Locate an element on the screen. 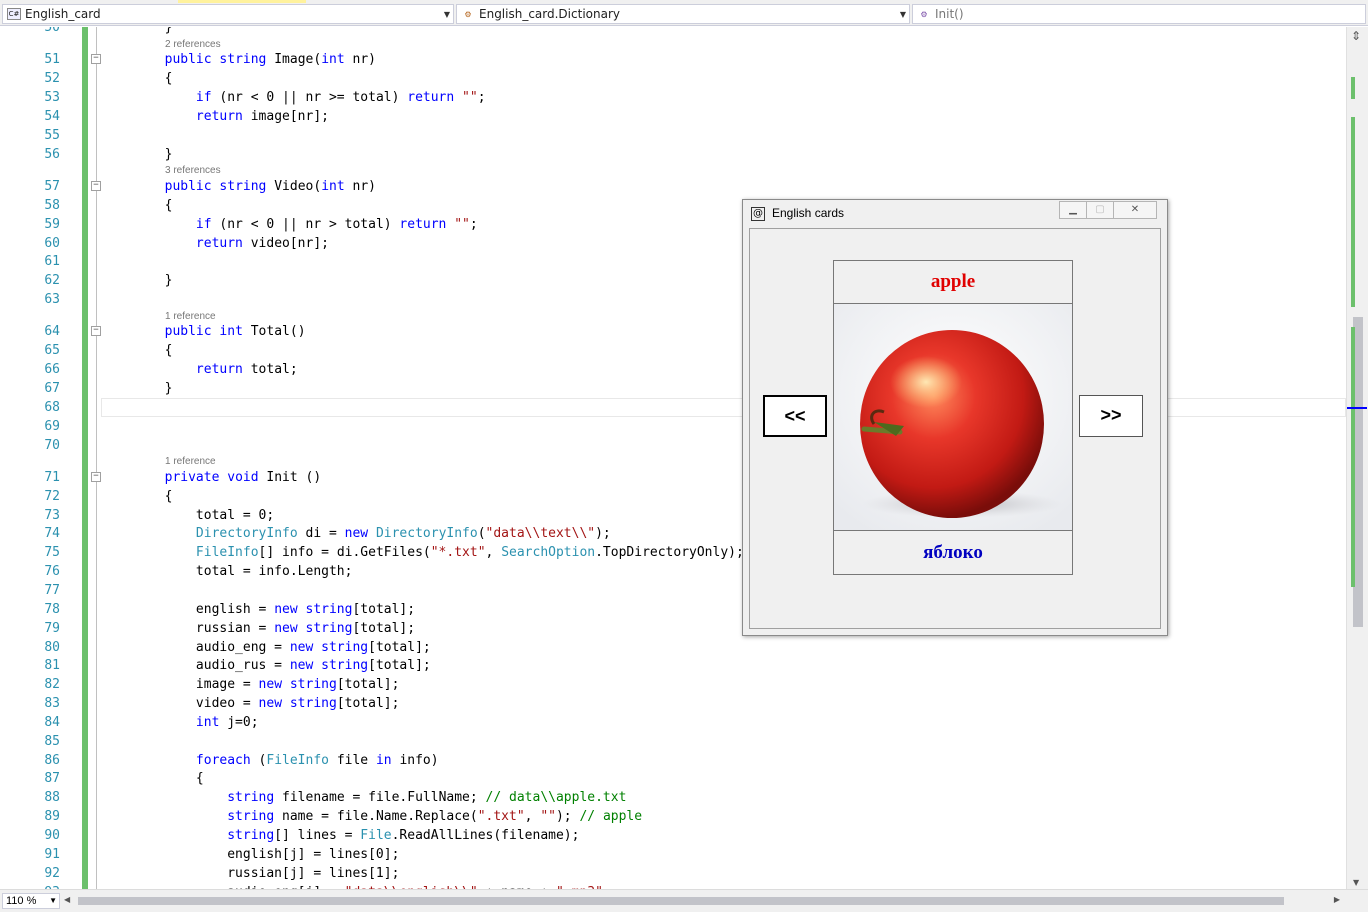  line-number: 69 is located at coordinates (52, 426).